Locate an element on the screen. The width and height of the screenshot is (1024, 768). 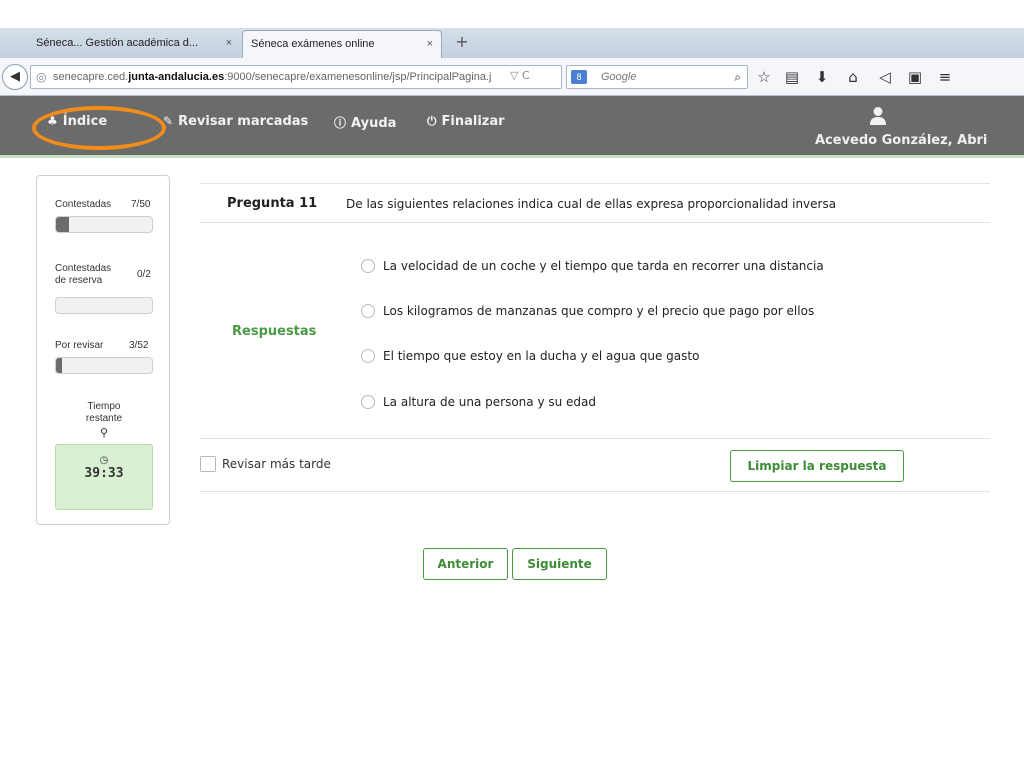
menu-indice: ♣ Índice is located at coordinates (77, 121).